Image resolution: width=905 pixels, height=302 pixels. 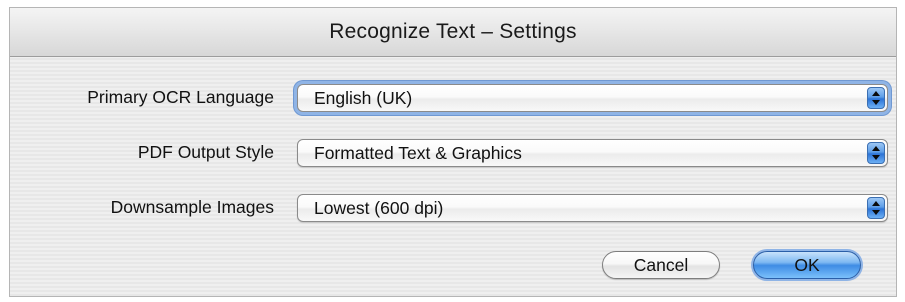 I want to click on primary-ocr-language-label: Primary OCR Language, so click(x=180, y=97).